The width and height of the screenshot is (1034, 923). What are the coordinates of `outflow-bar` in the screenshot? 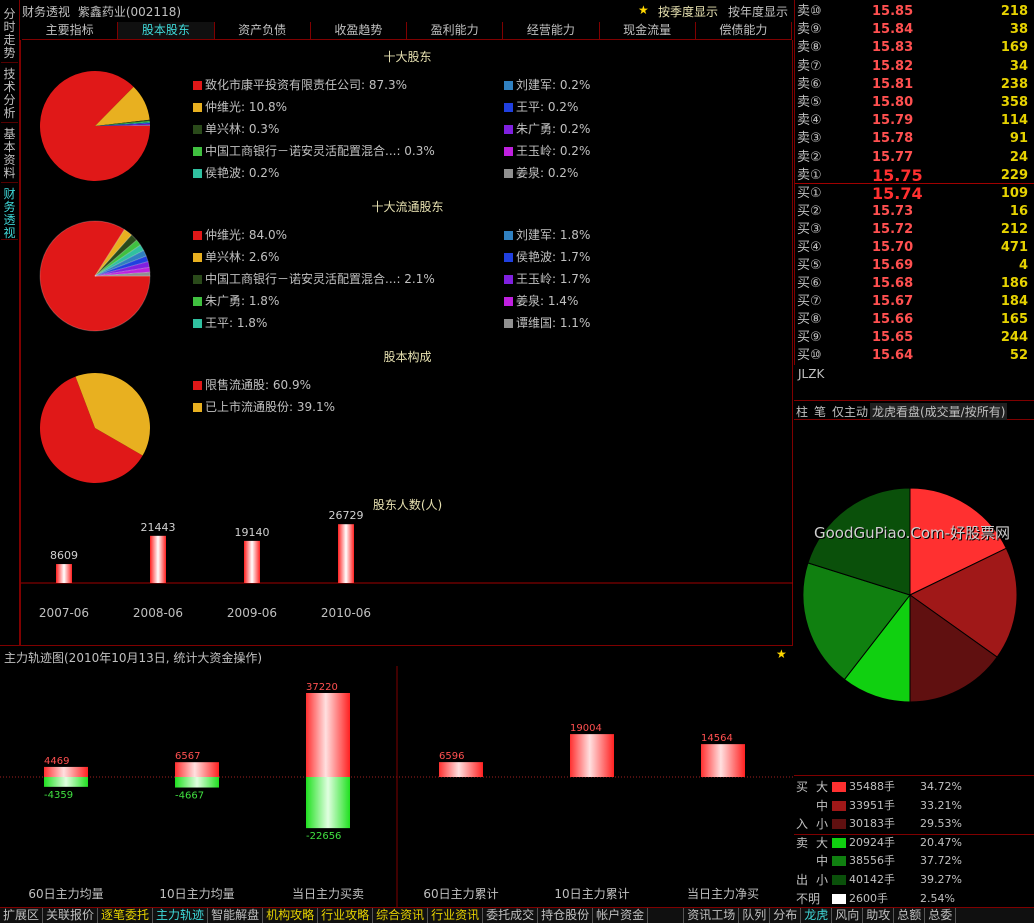 It's located at (66, 782).